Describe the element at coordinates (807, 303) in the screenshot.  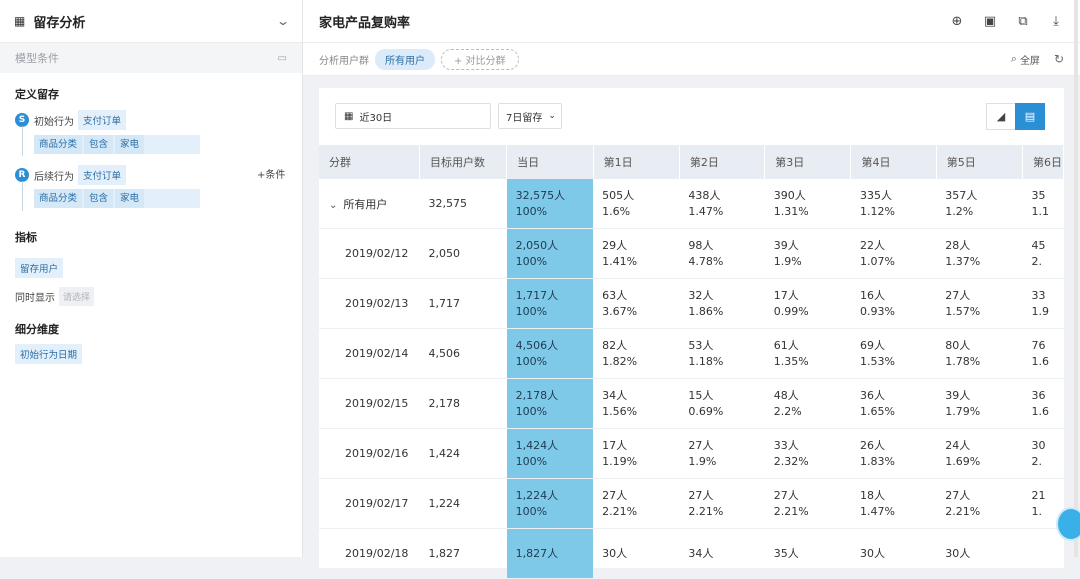
I see `retention-cell: 17人 0.99%` at that location.